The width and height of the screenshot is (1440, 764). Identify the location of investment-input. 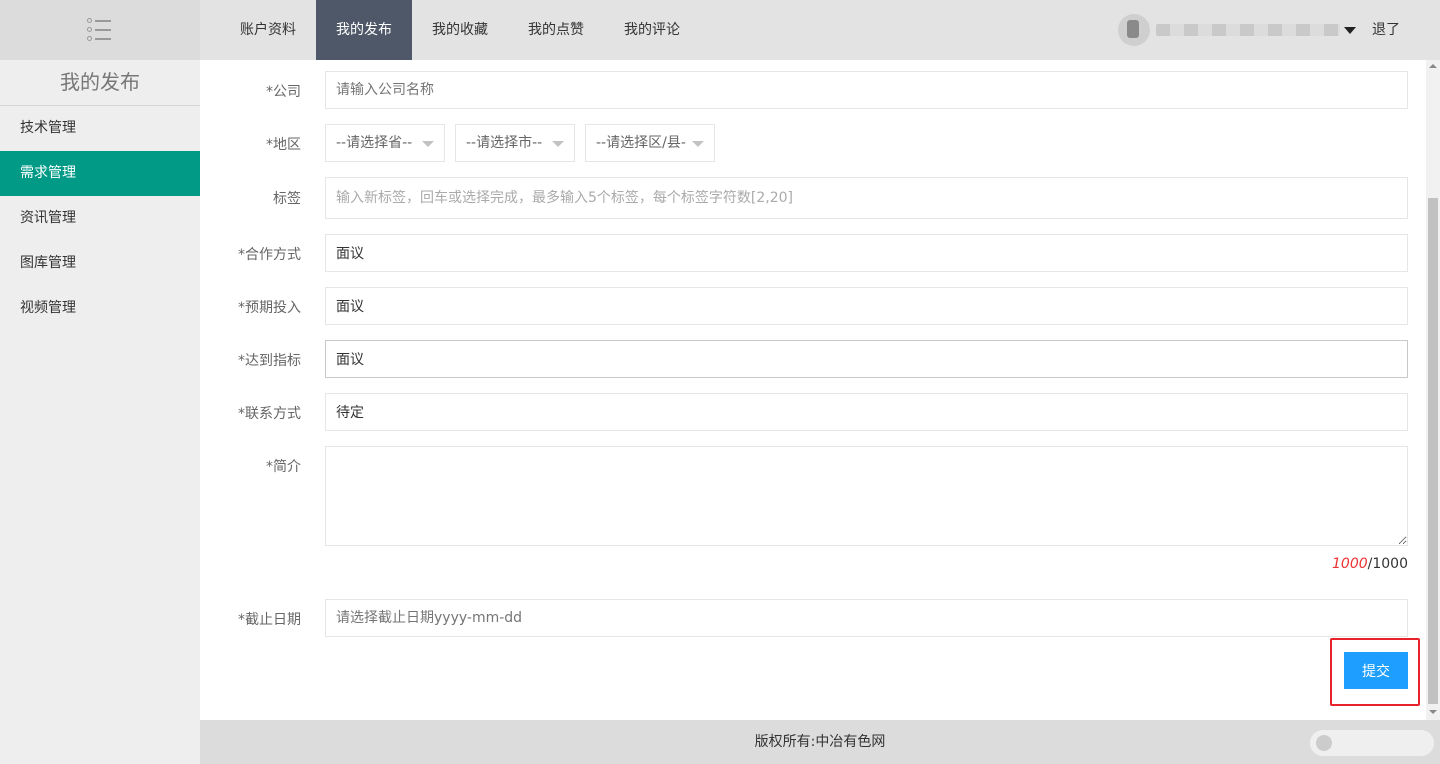
(866, 306).